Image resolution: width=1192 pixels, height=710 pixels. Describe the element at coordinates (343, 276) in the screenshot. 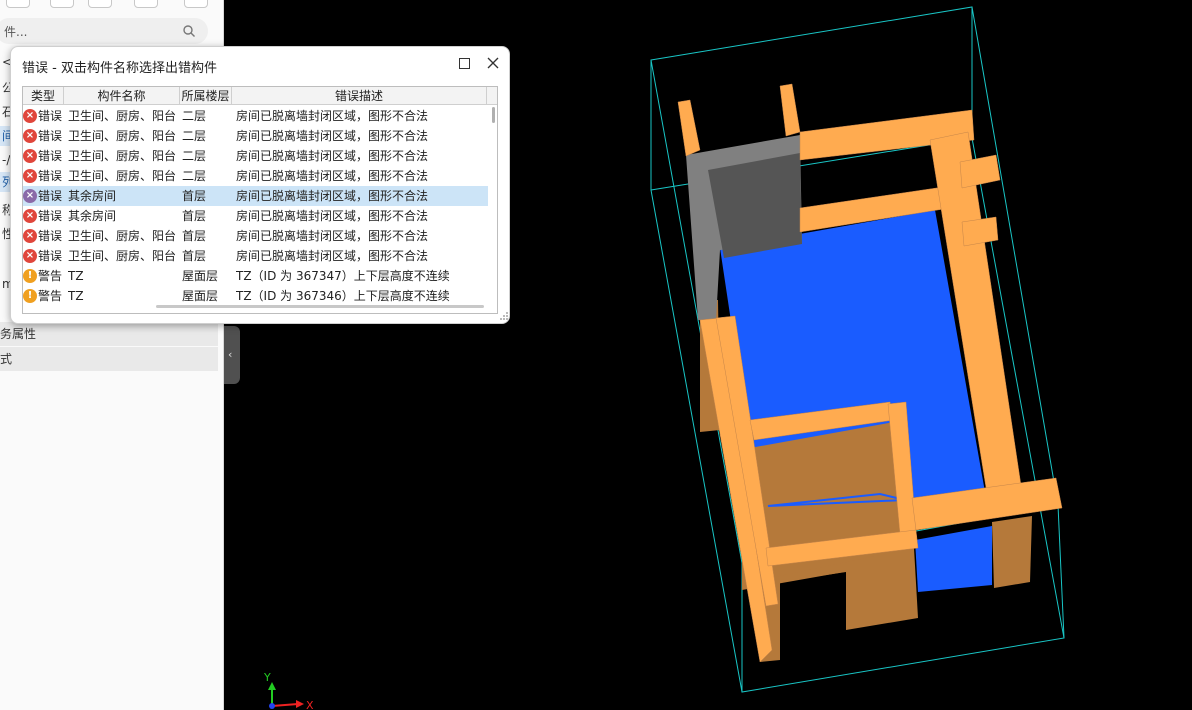

I see `cell-description: TZ（ID 为 367347）上下层高度不连续` at that location.